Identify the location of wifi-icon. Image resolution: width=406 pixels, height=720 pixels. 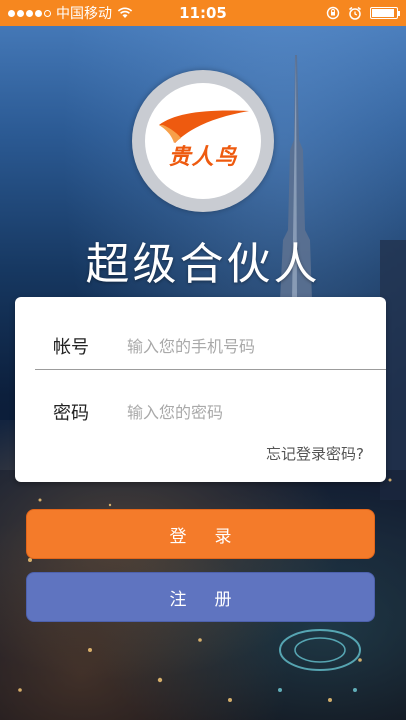
(125, 12).